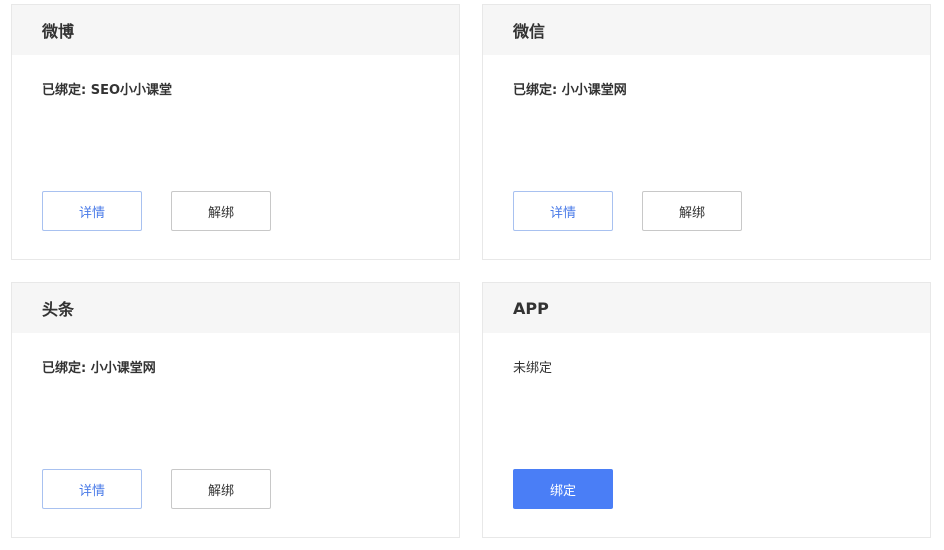 This screenshot has height=550, width=944. I want to click on card-title: APP, so click(706, 308).